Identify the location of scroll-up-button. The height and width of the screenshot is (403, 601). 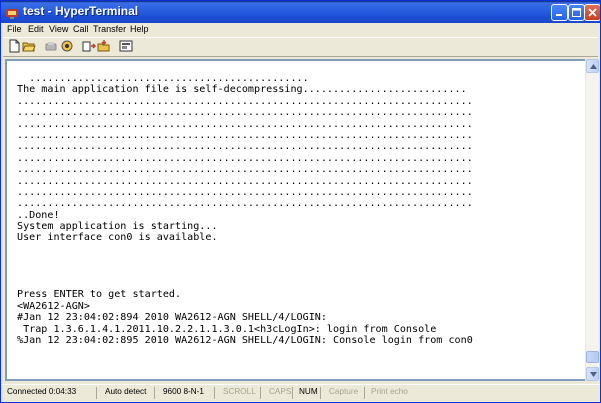
(592, 66).